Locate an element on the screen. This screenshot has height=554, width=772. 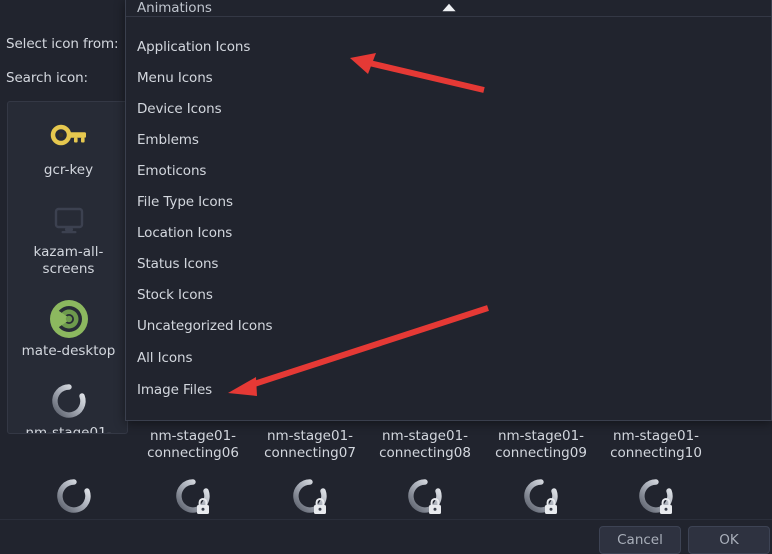
key-icon is located at coordinates (67, 138).